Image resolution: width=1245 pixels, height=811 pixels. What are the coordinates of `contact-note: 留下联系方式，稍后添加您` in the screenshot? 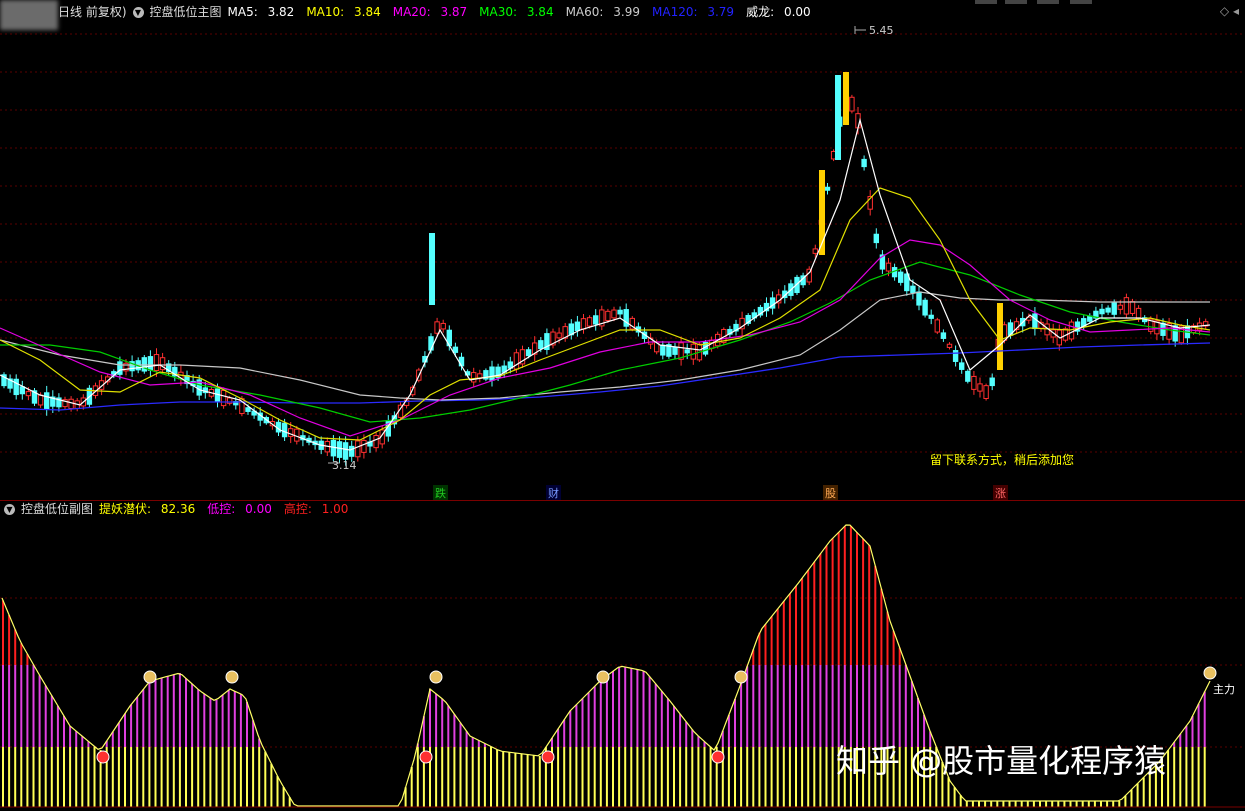 It's located at (1002, 460).